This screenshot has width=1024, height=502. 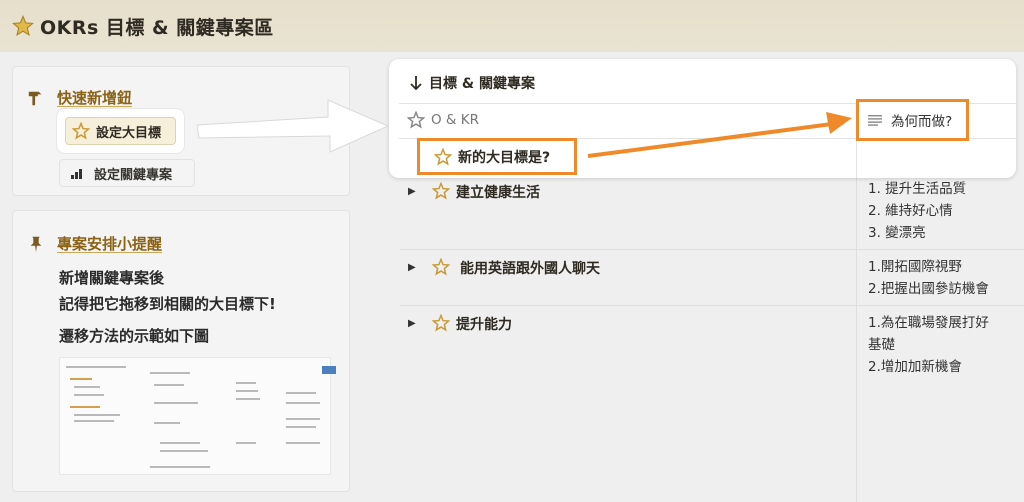 I want to click on orange-arrow-line, so click(x=710, y=140).